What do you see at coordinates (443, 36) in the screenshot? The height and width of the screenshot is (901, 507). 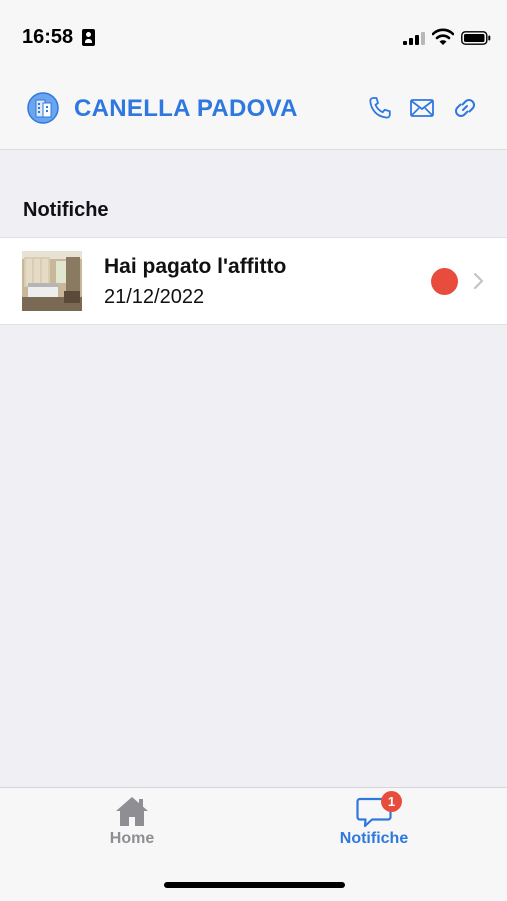 I see `wifi-icon` at bounding box center [443, 36].